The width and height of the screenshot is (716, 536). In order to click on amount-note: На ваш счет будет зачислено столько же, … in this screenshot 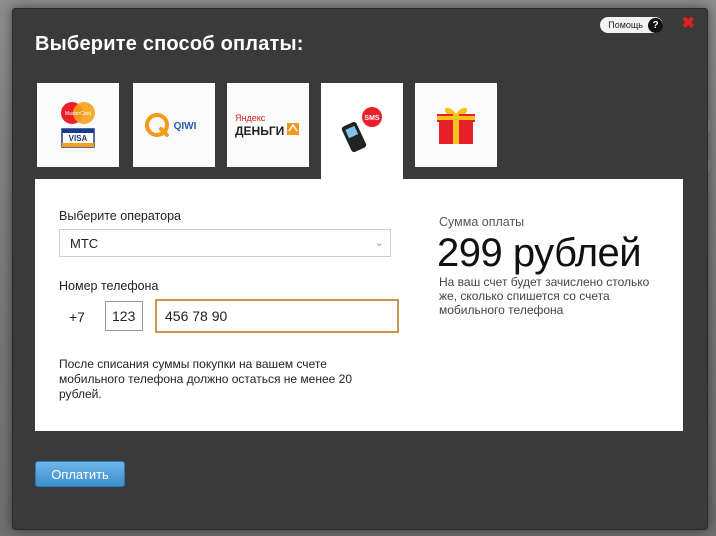, I will do `click(544, 296)`.